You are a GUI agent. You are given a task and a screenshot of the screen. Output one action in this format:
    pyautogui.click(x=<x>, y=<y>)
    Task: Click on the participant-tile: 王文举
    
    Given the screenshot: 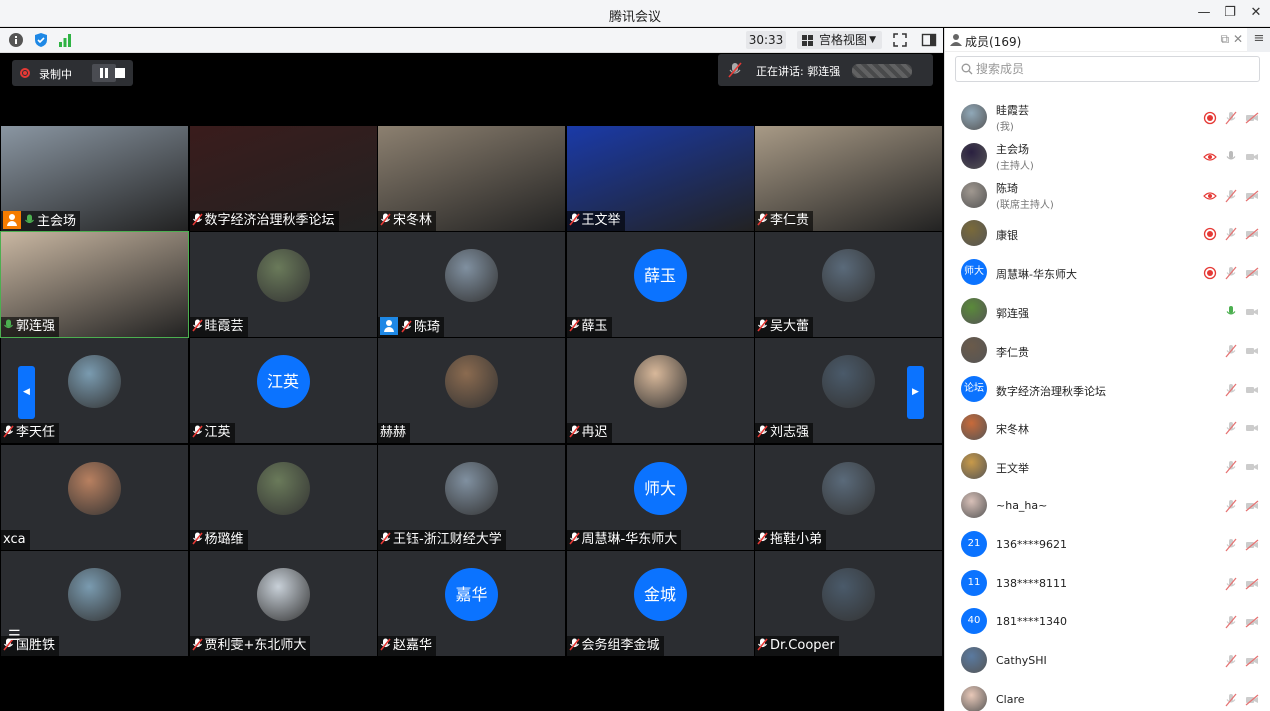 What is the action you would take?
    pyautogui.click(x=660, y=178)
    